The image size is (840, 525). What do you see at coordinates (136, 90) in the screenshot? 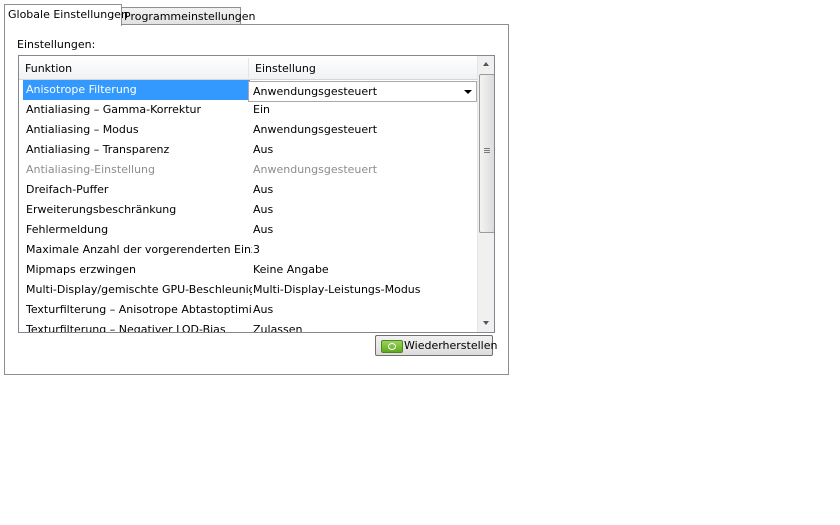
I see `row-function: Anisotrope Filterung` at bounding box center [136, 90].